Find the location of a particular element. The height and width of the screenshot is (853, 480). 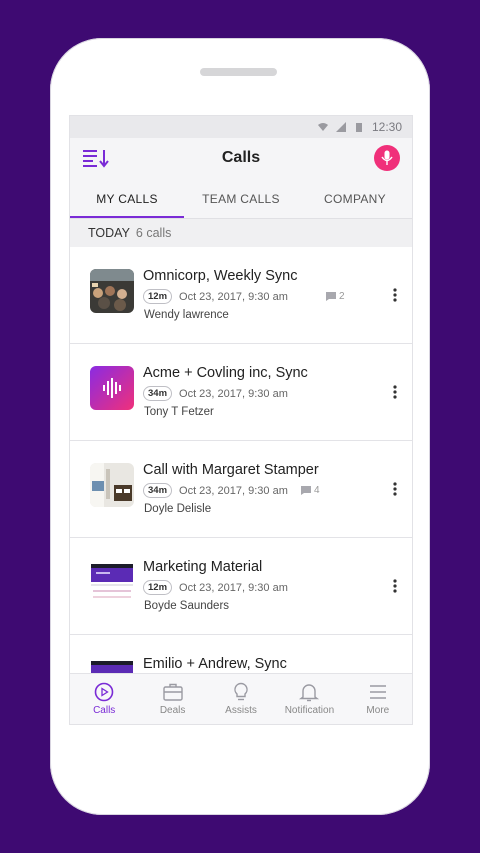

briefcase-icon is located at coordinates (172, 692).